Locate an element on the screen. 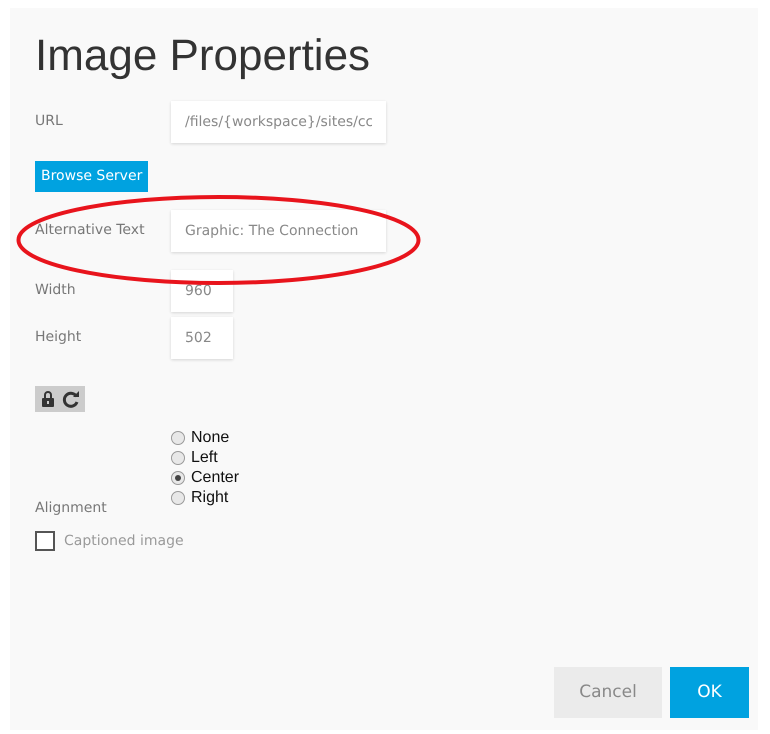 This screenshot has width=770, height=734. lock-icon is located at coordinates (48, 399).